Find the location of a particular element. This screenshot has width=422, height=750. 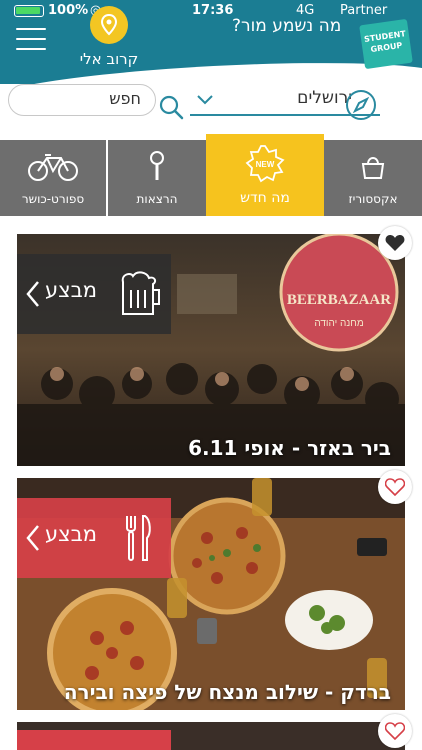

fork-knife-icon is located at coordinates (138, 538).